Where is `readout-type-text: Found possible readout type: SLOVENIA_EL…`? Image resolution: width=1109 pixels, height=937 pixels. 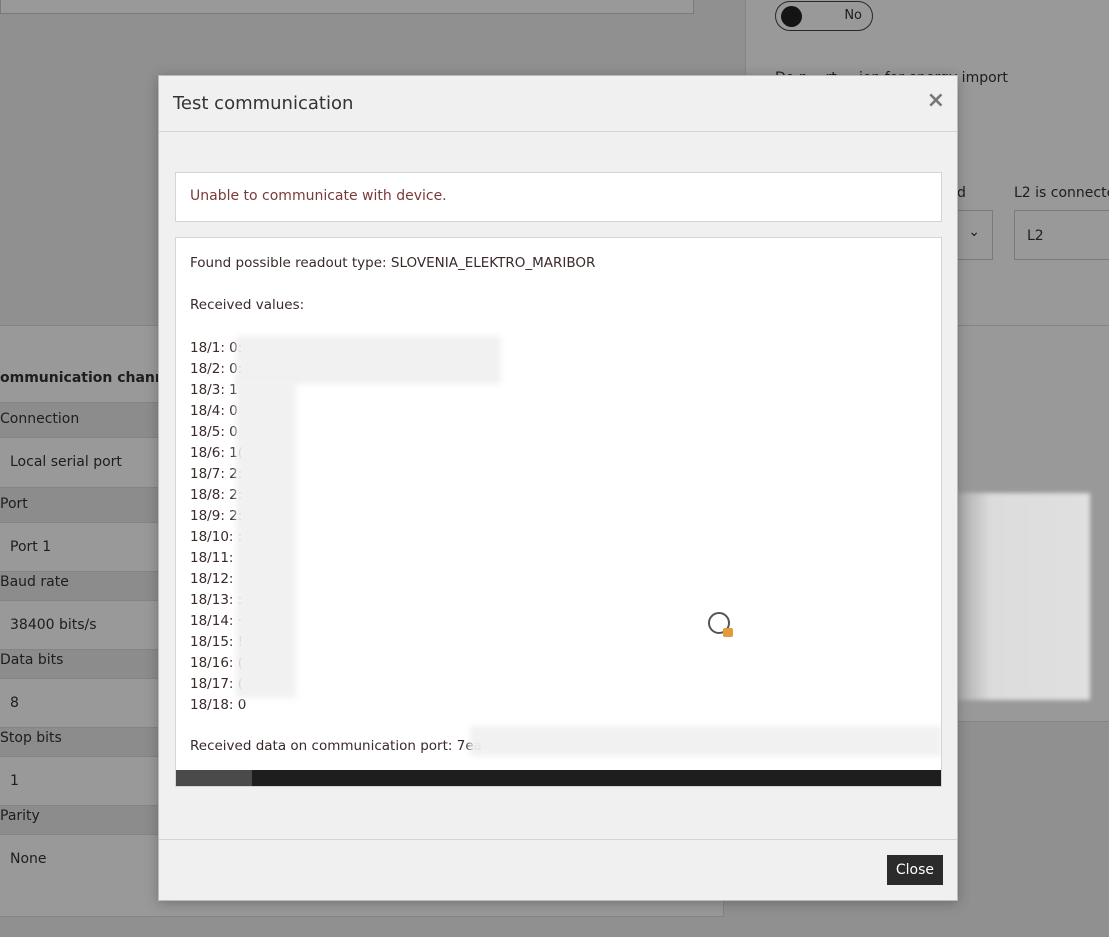 readout-type-text: Found possible readout type: SLOVENIA_EL… is located at coordinates (393, 263).